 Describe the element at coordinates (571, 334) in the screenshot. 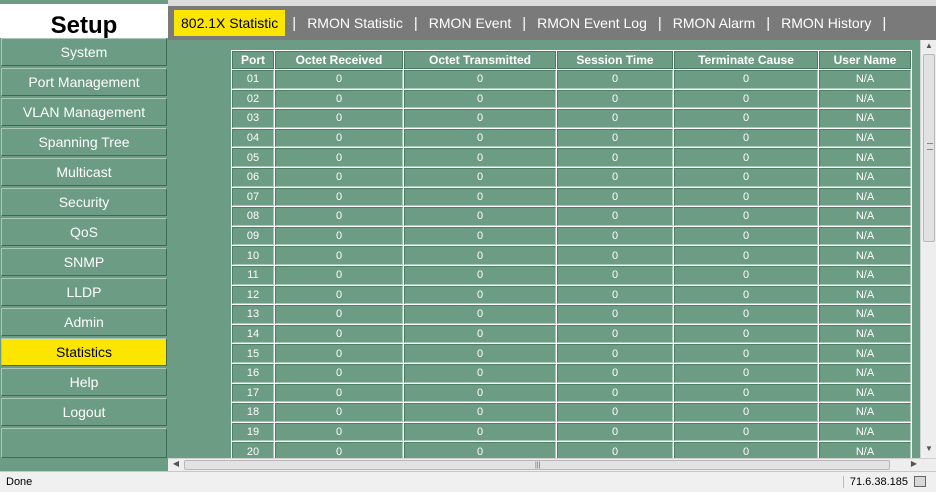

I see `table-row: 14 0 0 0 0 N/A` at that location.